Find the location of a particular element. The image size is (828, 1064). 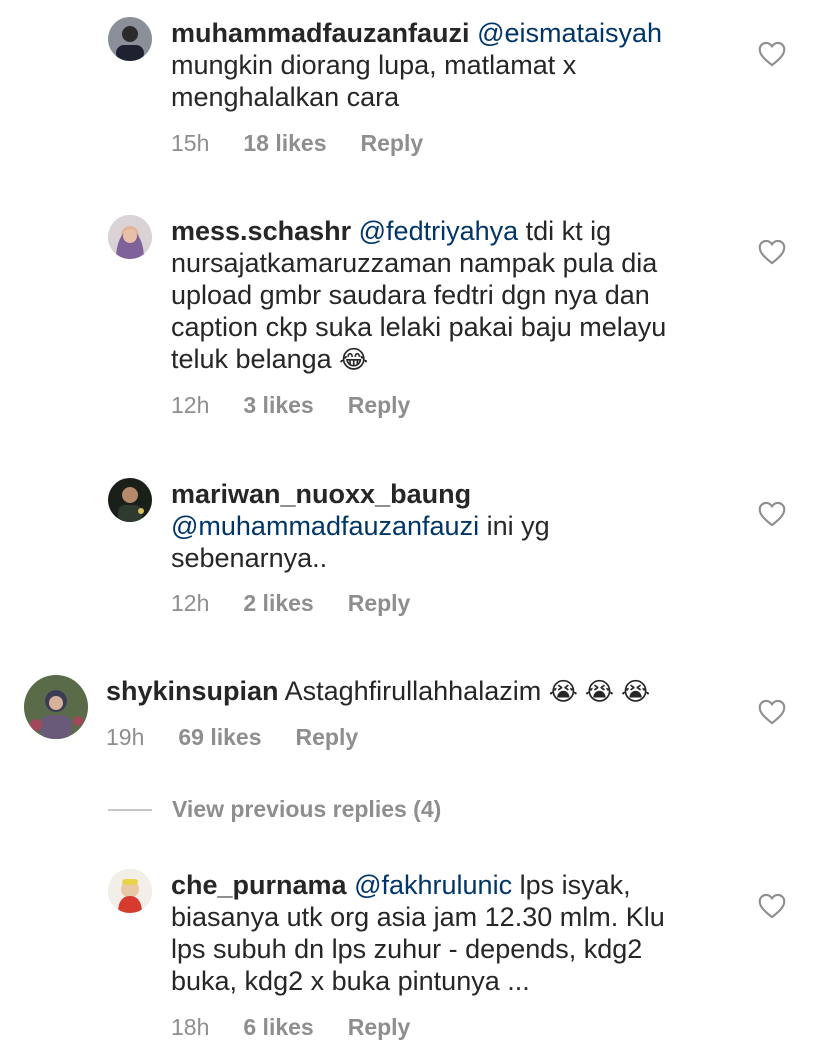

comment-body: lps subuh dn lps zuhur - depends, kdg2 is located at coordinates (407, 949).